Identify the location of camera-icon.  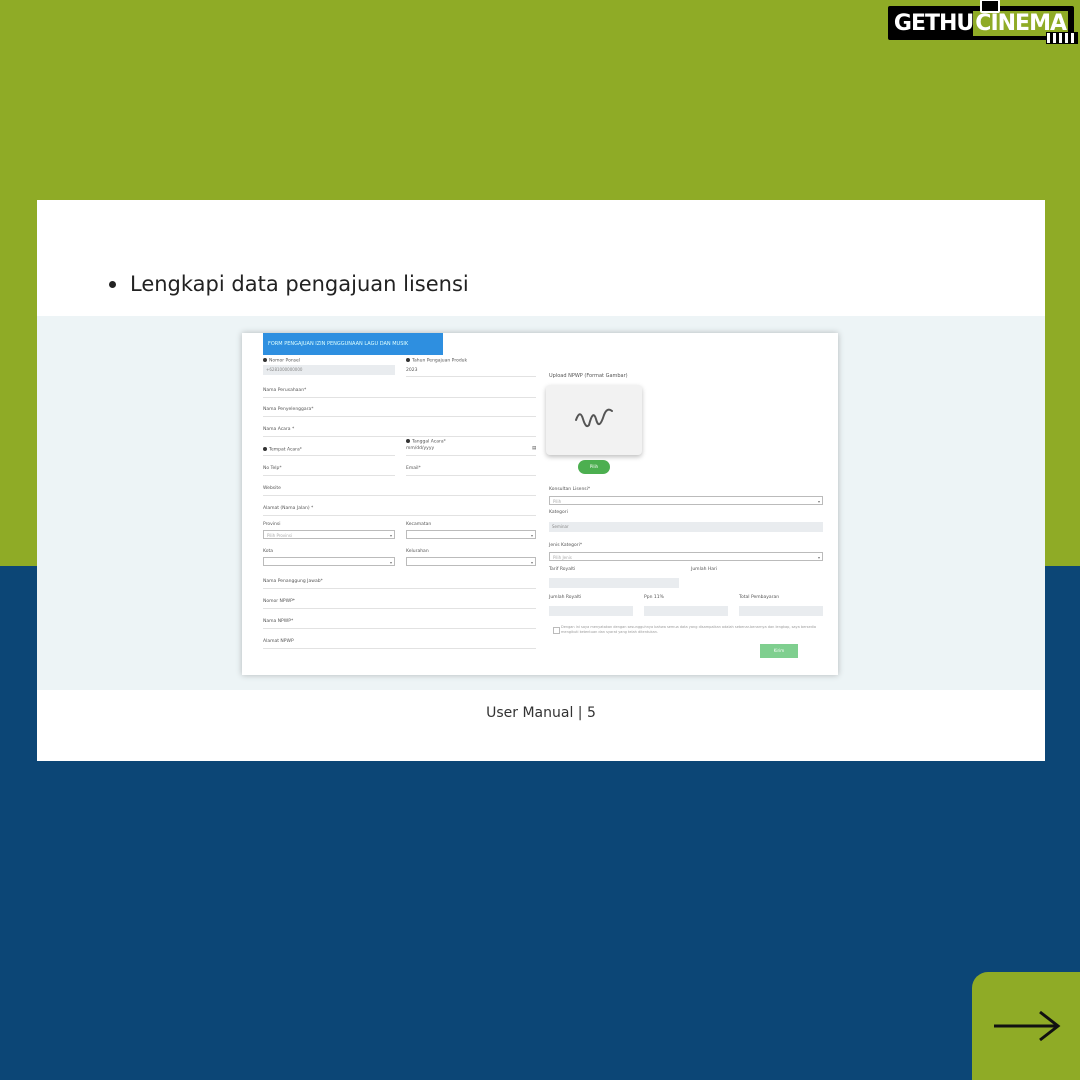
(989, 6).